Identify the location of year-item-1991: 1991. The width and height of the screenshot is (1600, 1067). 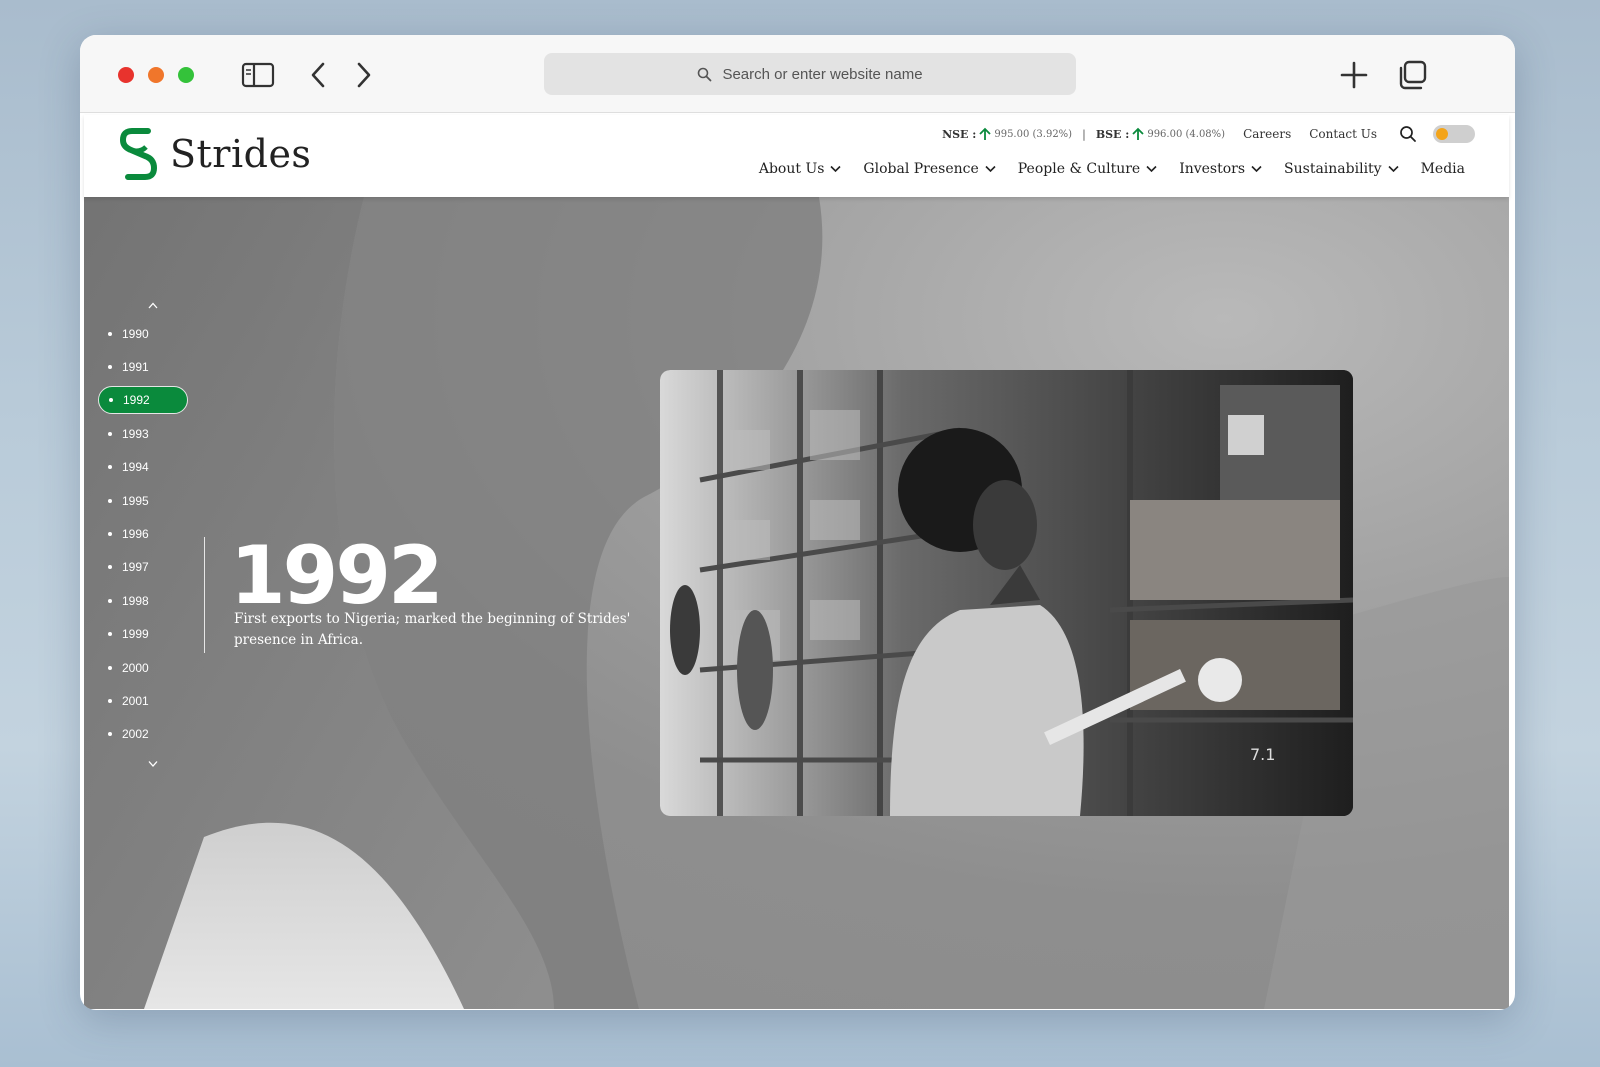
(143, 366).